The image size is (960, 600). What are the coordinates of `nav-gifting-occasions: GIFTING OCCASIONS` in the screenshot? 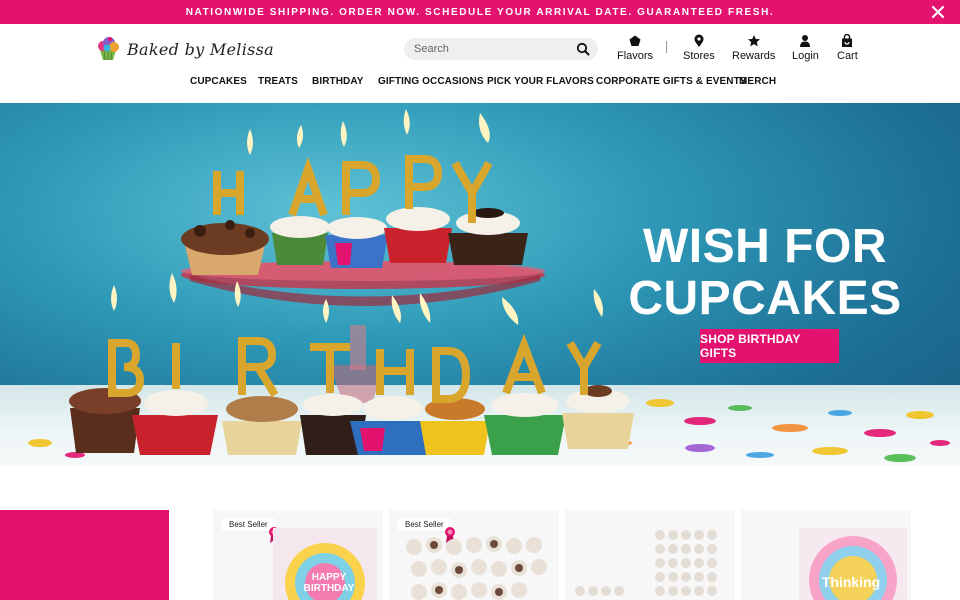 It's located at (431, 81).